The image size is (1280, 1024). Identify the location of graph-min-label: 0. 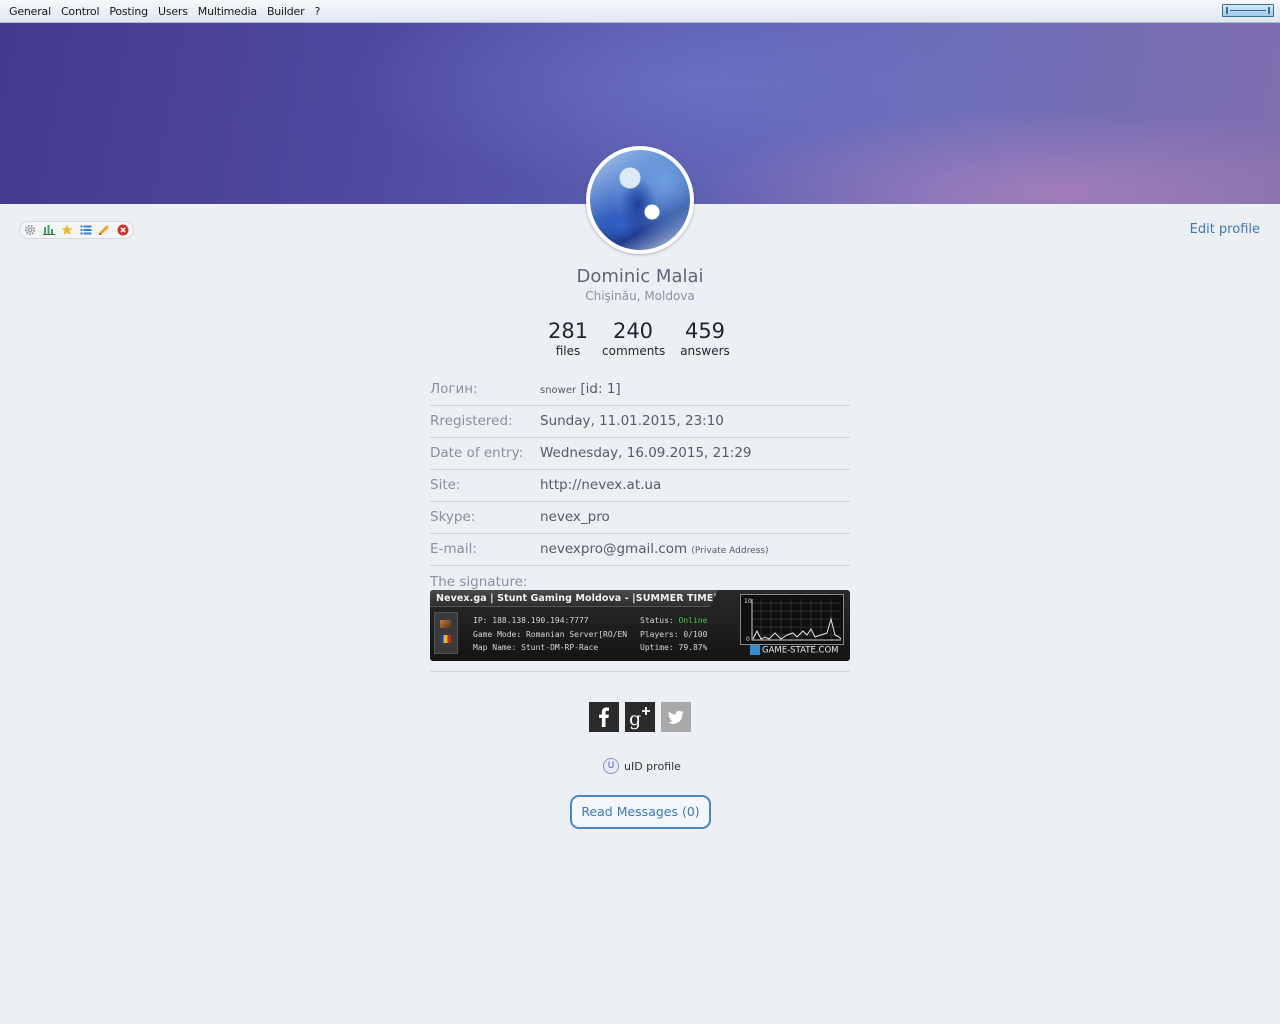
(748, 639).